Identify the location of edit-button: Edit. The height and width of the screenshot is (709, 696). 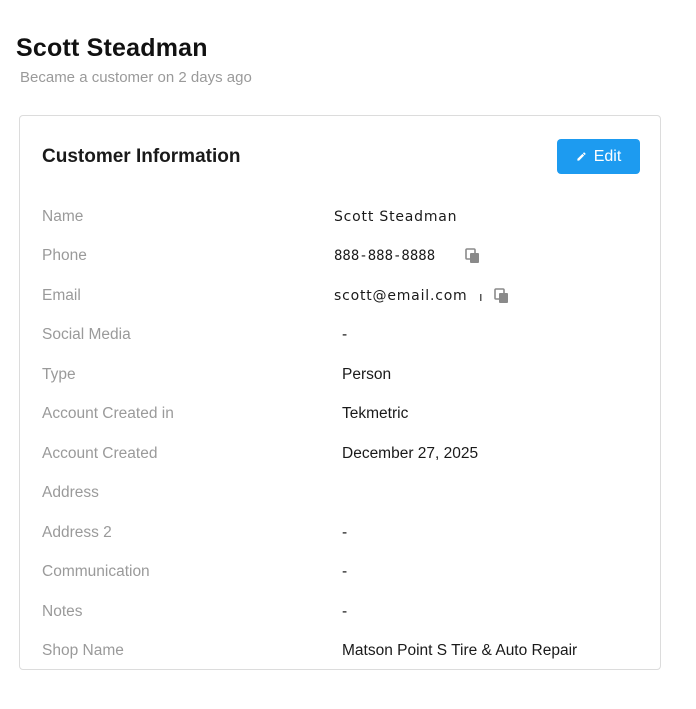
(598, 156).